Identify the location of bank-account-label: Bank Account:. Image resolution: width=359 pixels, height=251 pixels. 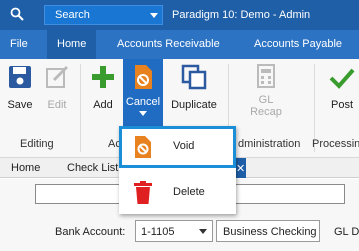
(90, 232).